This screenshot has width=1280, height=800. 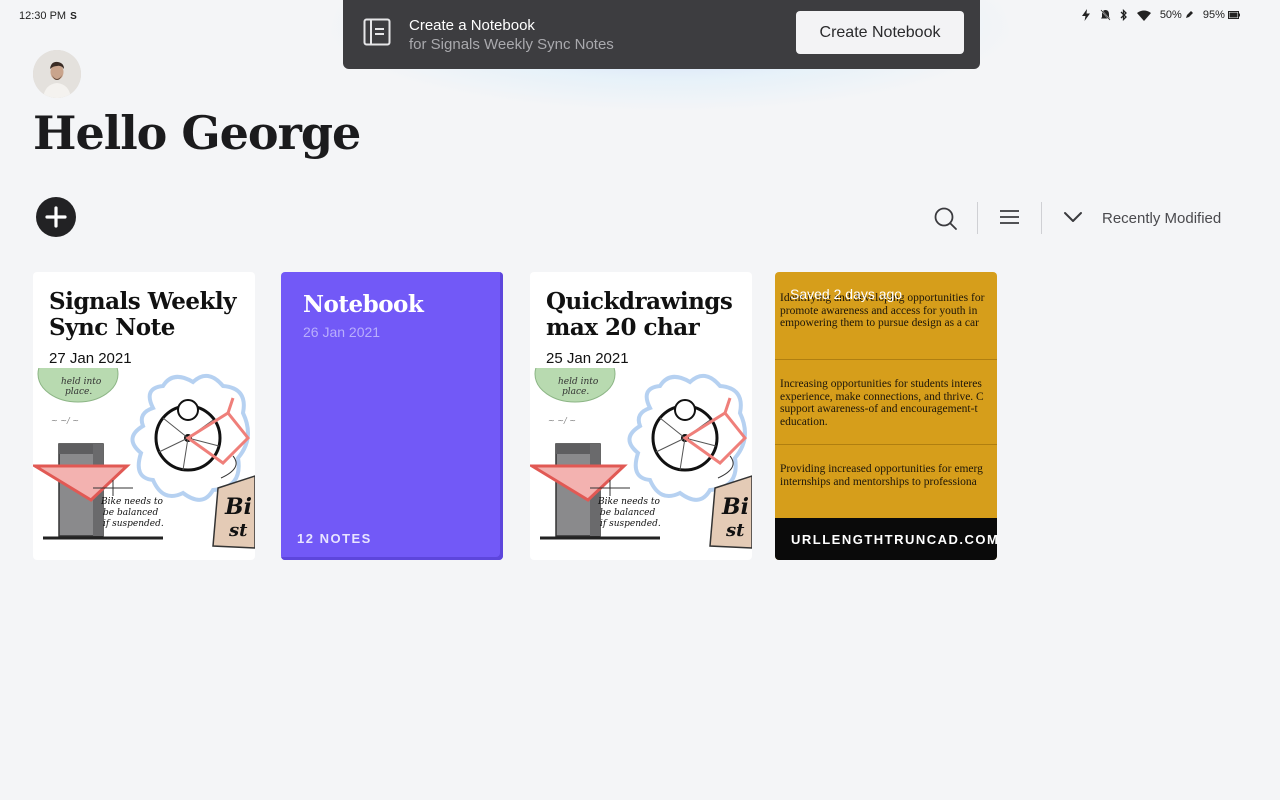 I want to click on clip-footer: URLLENGTHTRUNCAD.COM, so click(x=886, y=539).